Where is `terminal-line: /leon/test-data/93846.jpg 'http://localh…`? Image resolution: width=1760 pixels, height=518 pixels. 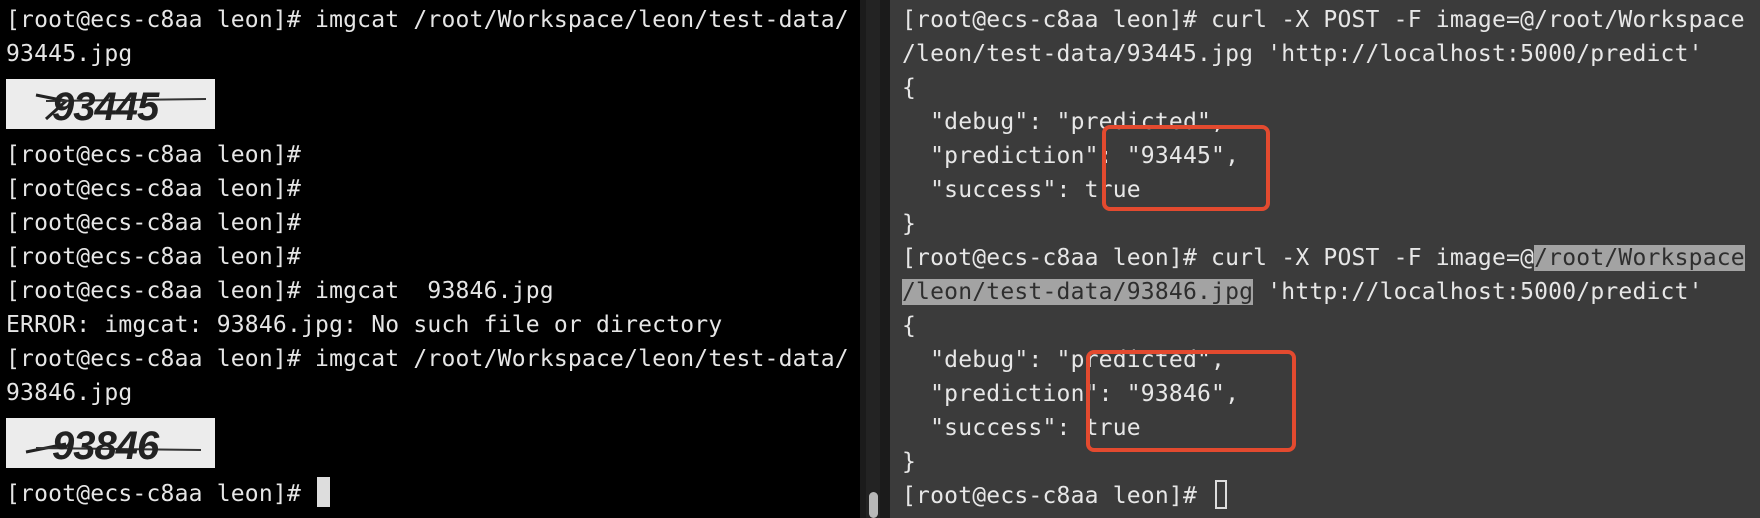 terminal-line: /leon/test-data/93846.jpg 'http://localh… is located at coordinates (1302, 292).